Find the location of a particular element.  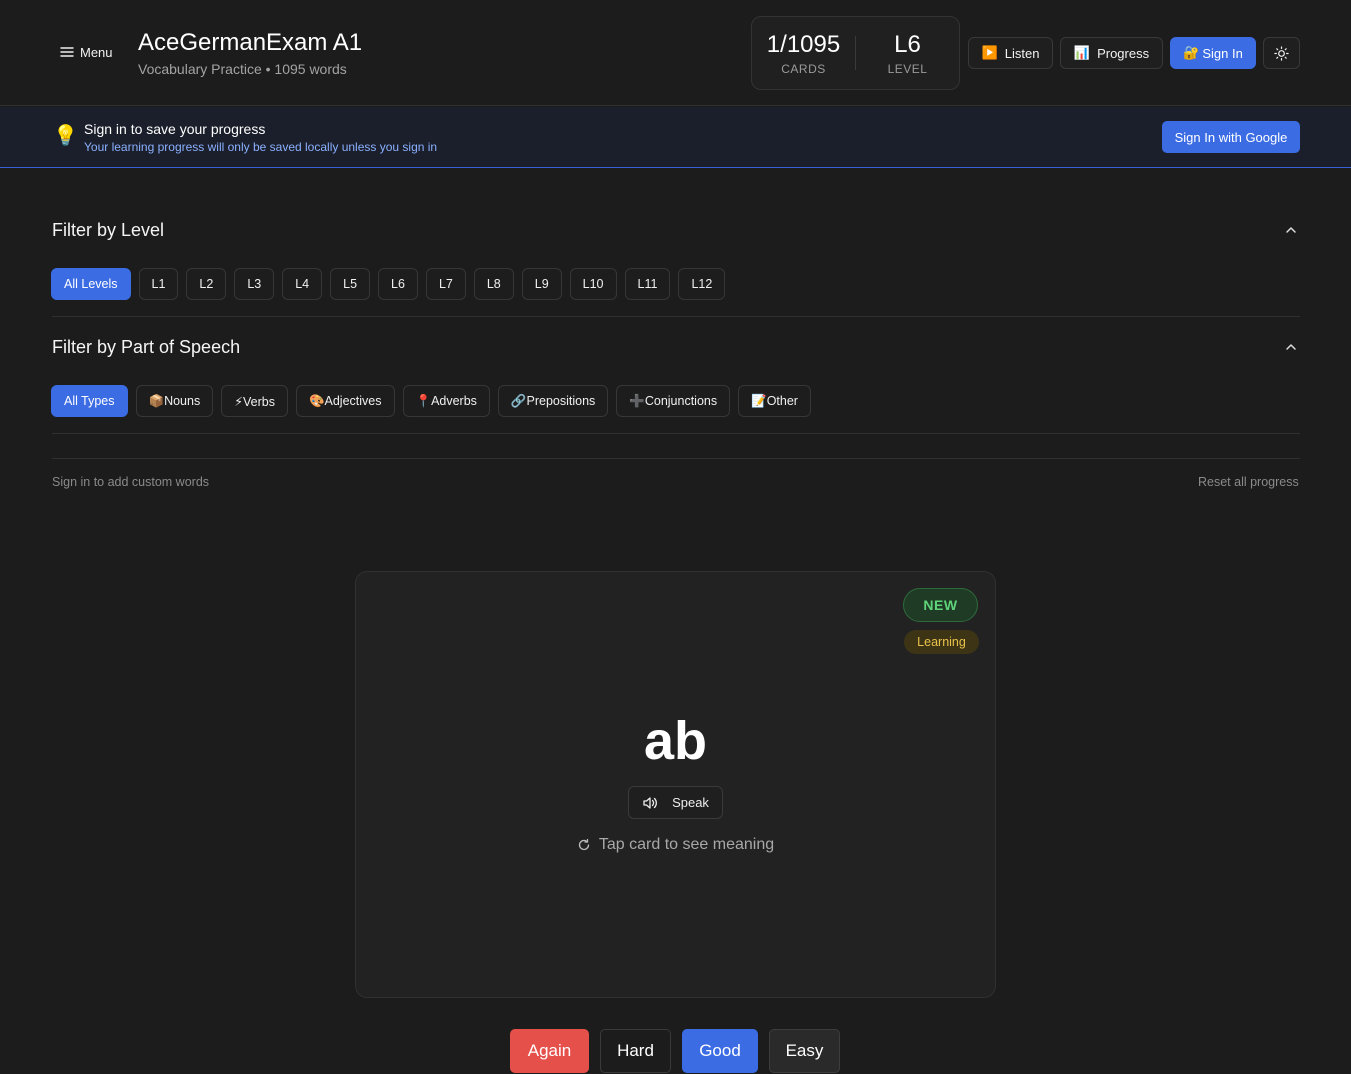

level-filter-chip: L6 is located at coordinates (398, 284).